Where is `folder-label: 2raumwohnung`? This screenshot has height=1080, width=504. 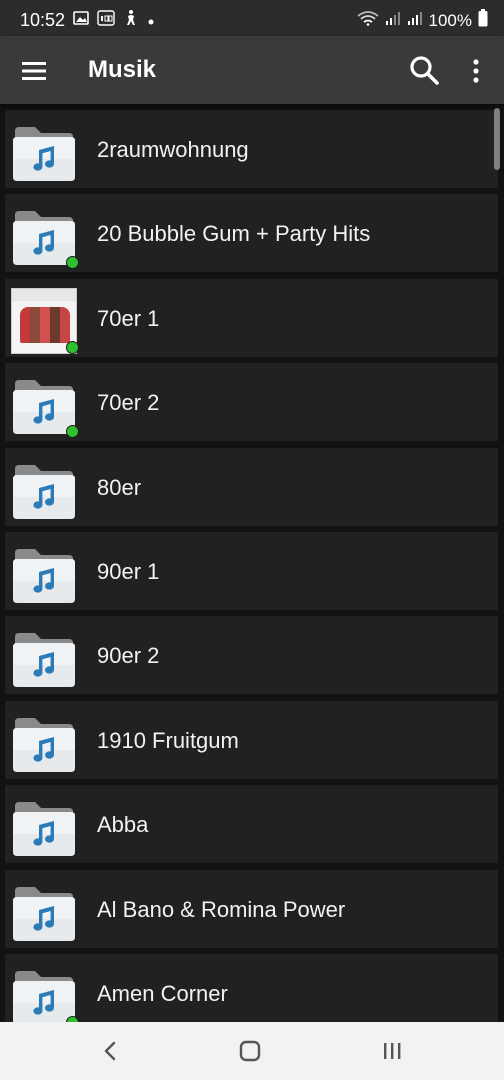
folder-label: 2raumwohnung is located at coordinates (173, 149).